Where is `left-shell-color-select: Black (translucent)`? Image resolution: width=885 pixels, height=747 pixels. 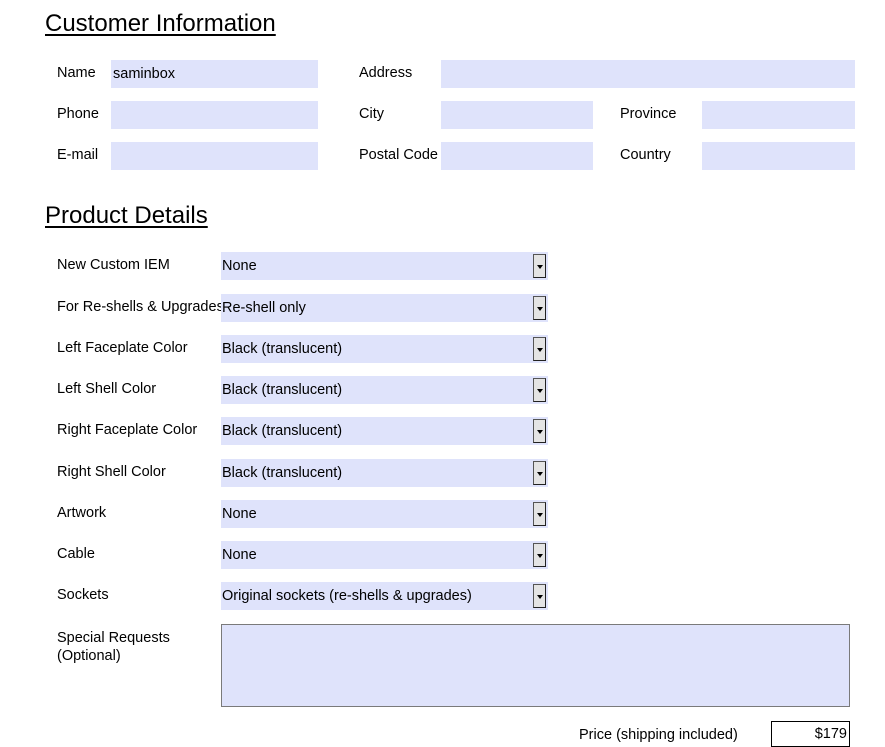 left-shell-color-select: Black (translucent) is located at coordinates (384, 390).